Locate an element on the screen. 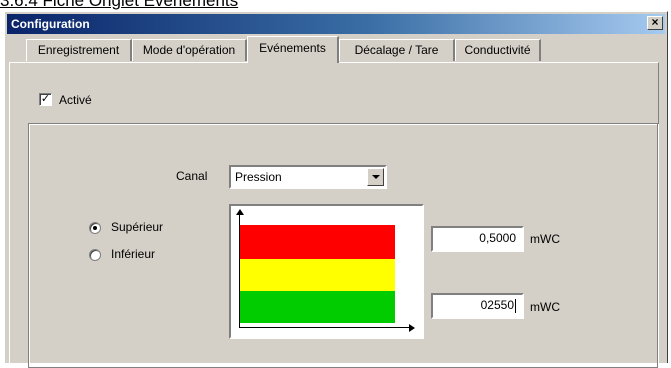 The width and height of the screenshot is (671, 368). x-axis is located at coordinates (325, 327).